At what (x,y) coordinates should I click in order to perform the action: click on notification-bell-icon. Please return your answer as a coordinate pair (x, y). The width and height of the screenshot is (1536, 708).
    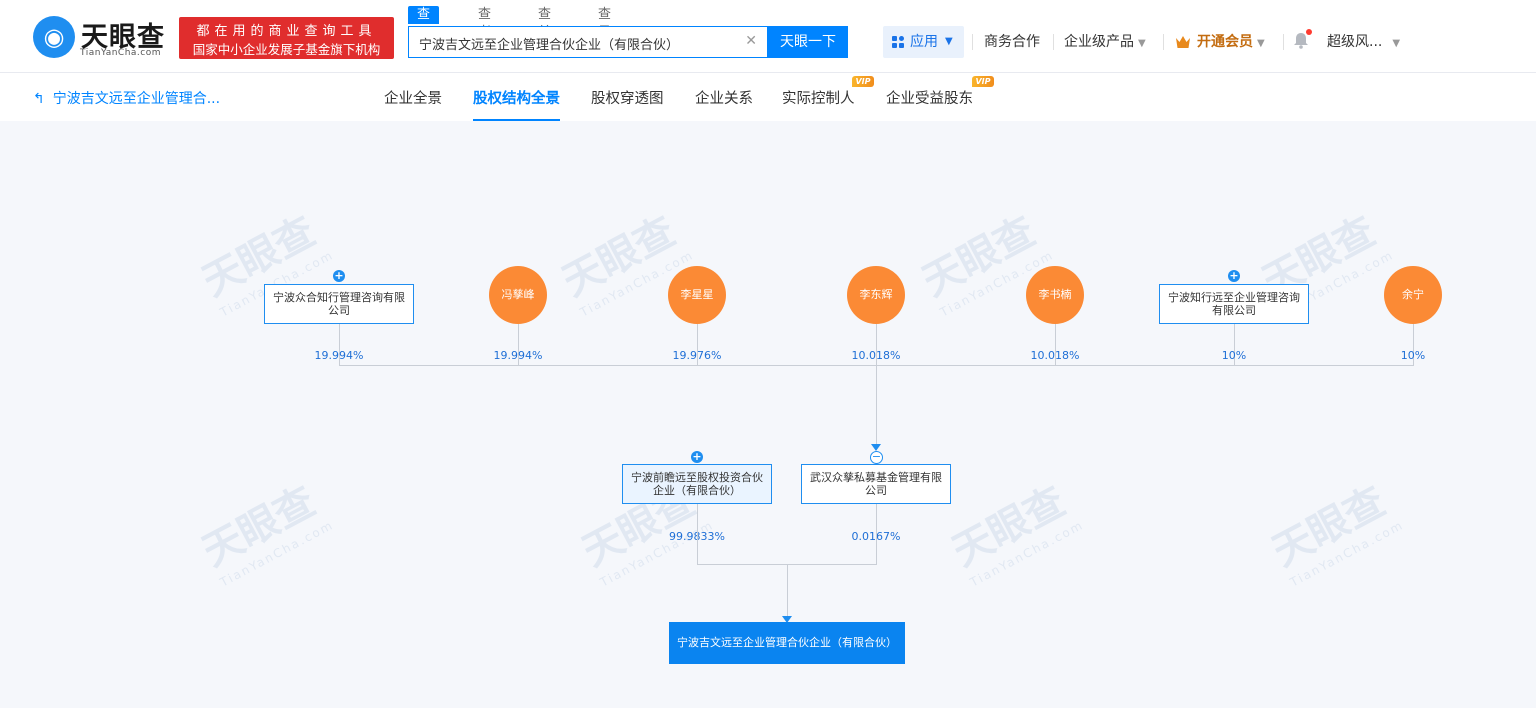
    Looking at the image, I should click on (1301, 40).